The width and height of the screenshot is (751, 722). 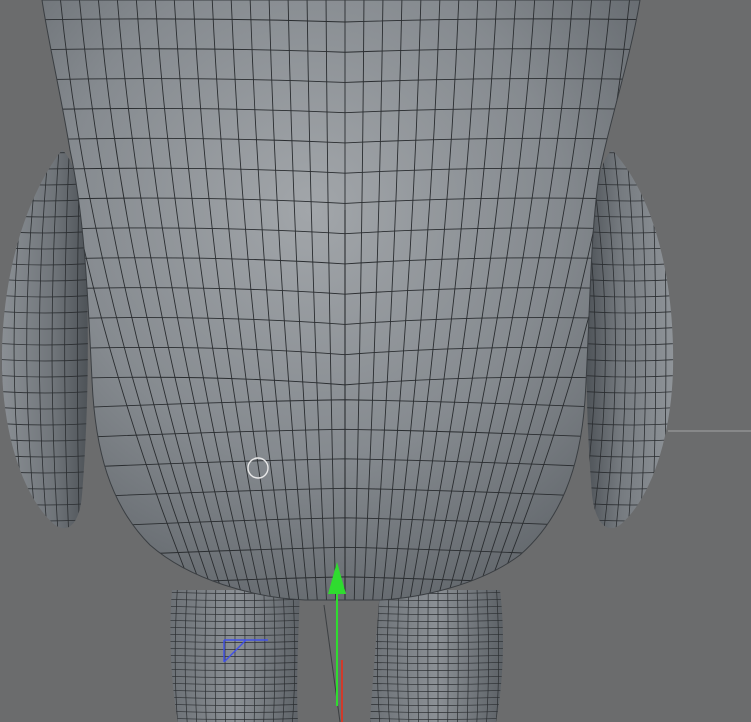 I want to click on right-leg-mesh, so click(x=438, y=653).